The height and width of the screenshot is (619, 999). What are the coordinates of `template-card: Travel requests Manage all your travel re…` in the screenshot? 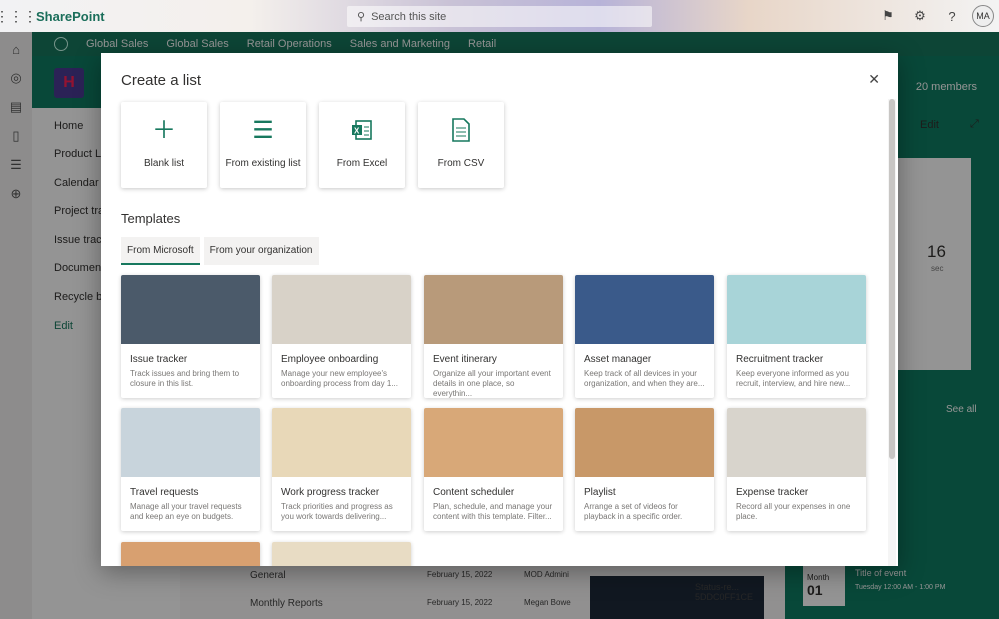 It's located at (190, 469).